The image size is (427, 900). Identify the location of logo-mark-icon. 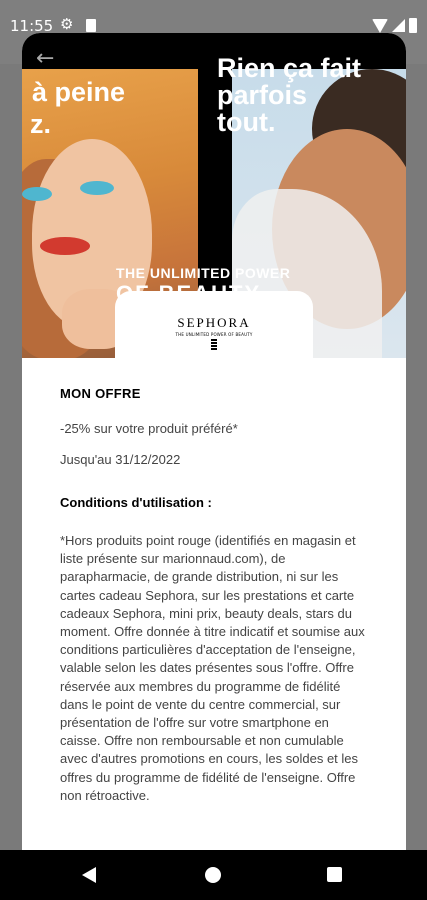
(214, 344).